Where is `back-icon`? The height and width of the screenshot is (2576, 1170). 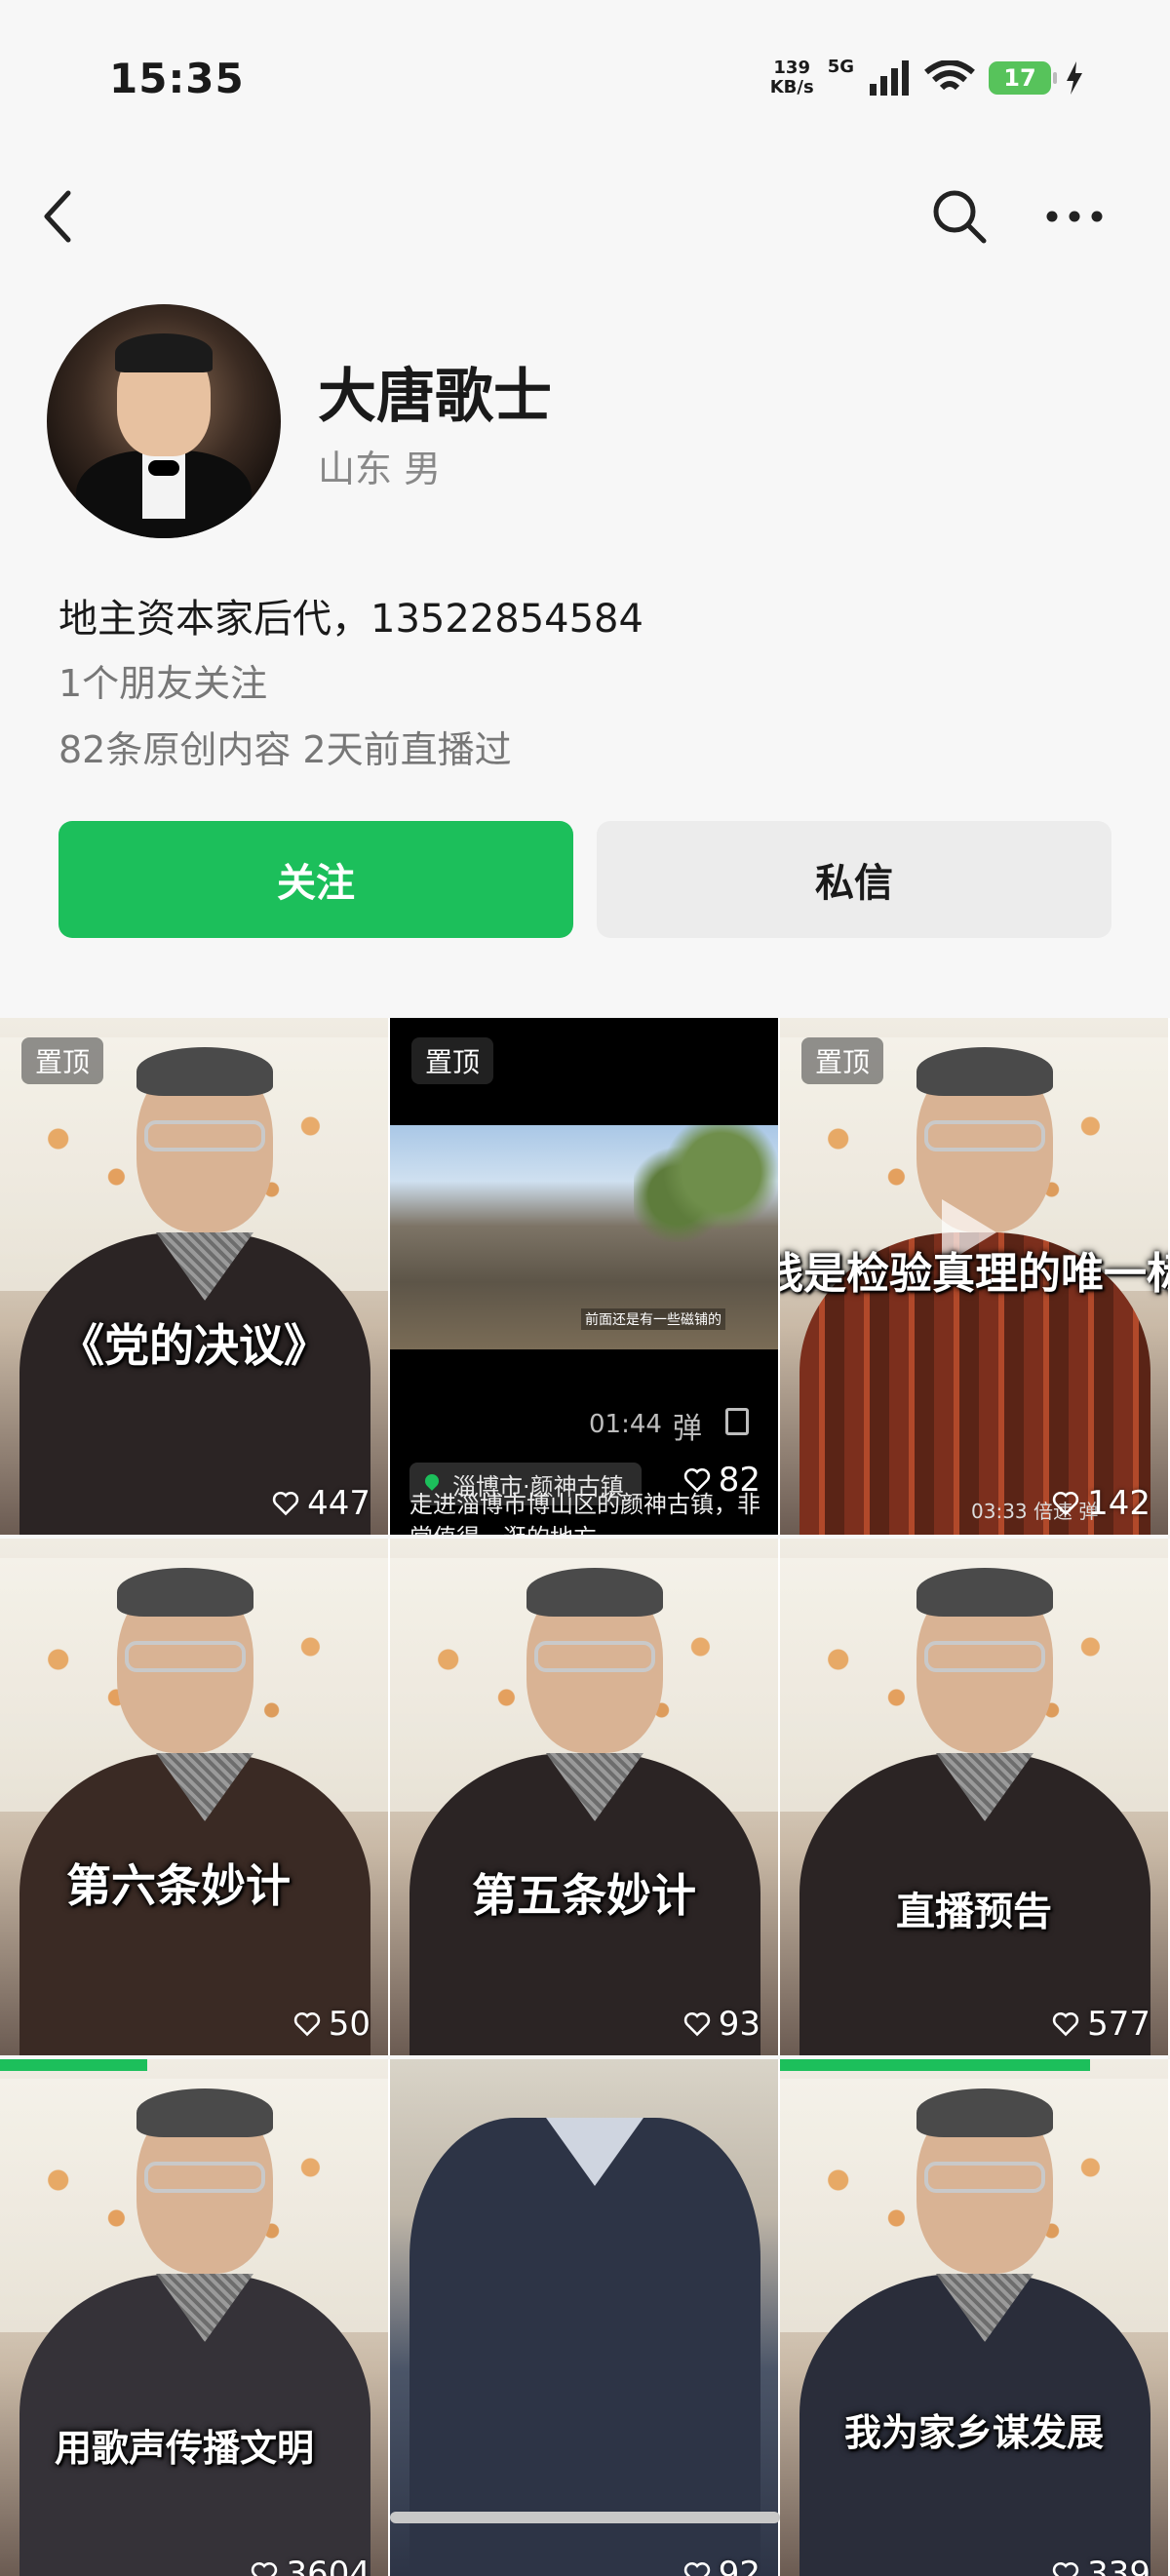 back-icon is located at coordinates (57, 216).